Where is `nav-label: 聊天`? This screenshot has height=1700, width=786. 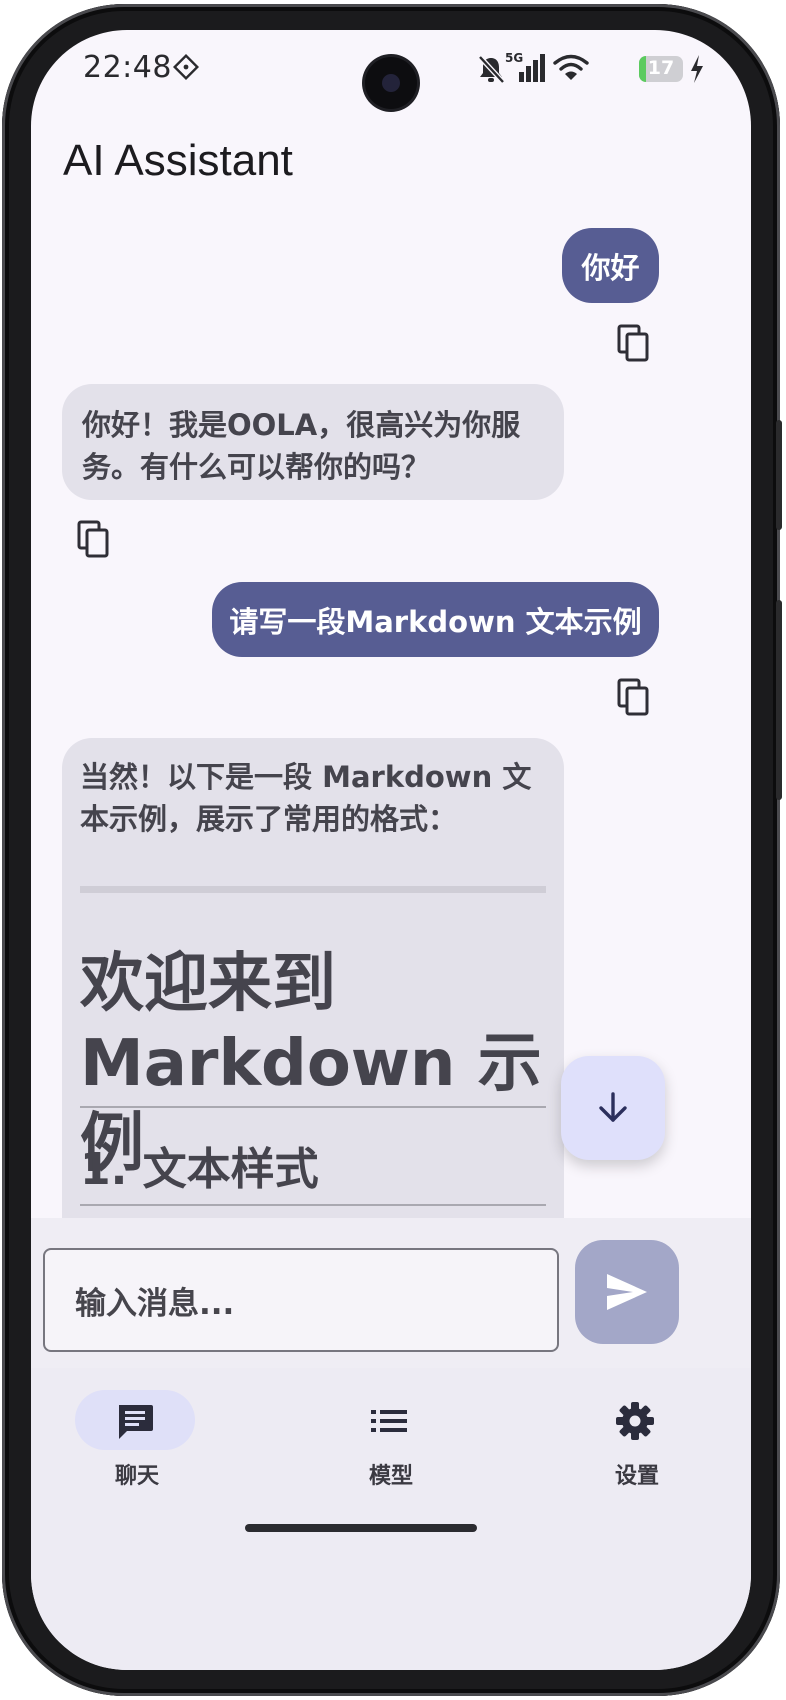 nav-label: 聊天 is located at coordinates (136, 1476).